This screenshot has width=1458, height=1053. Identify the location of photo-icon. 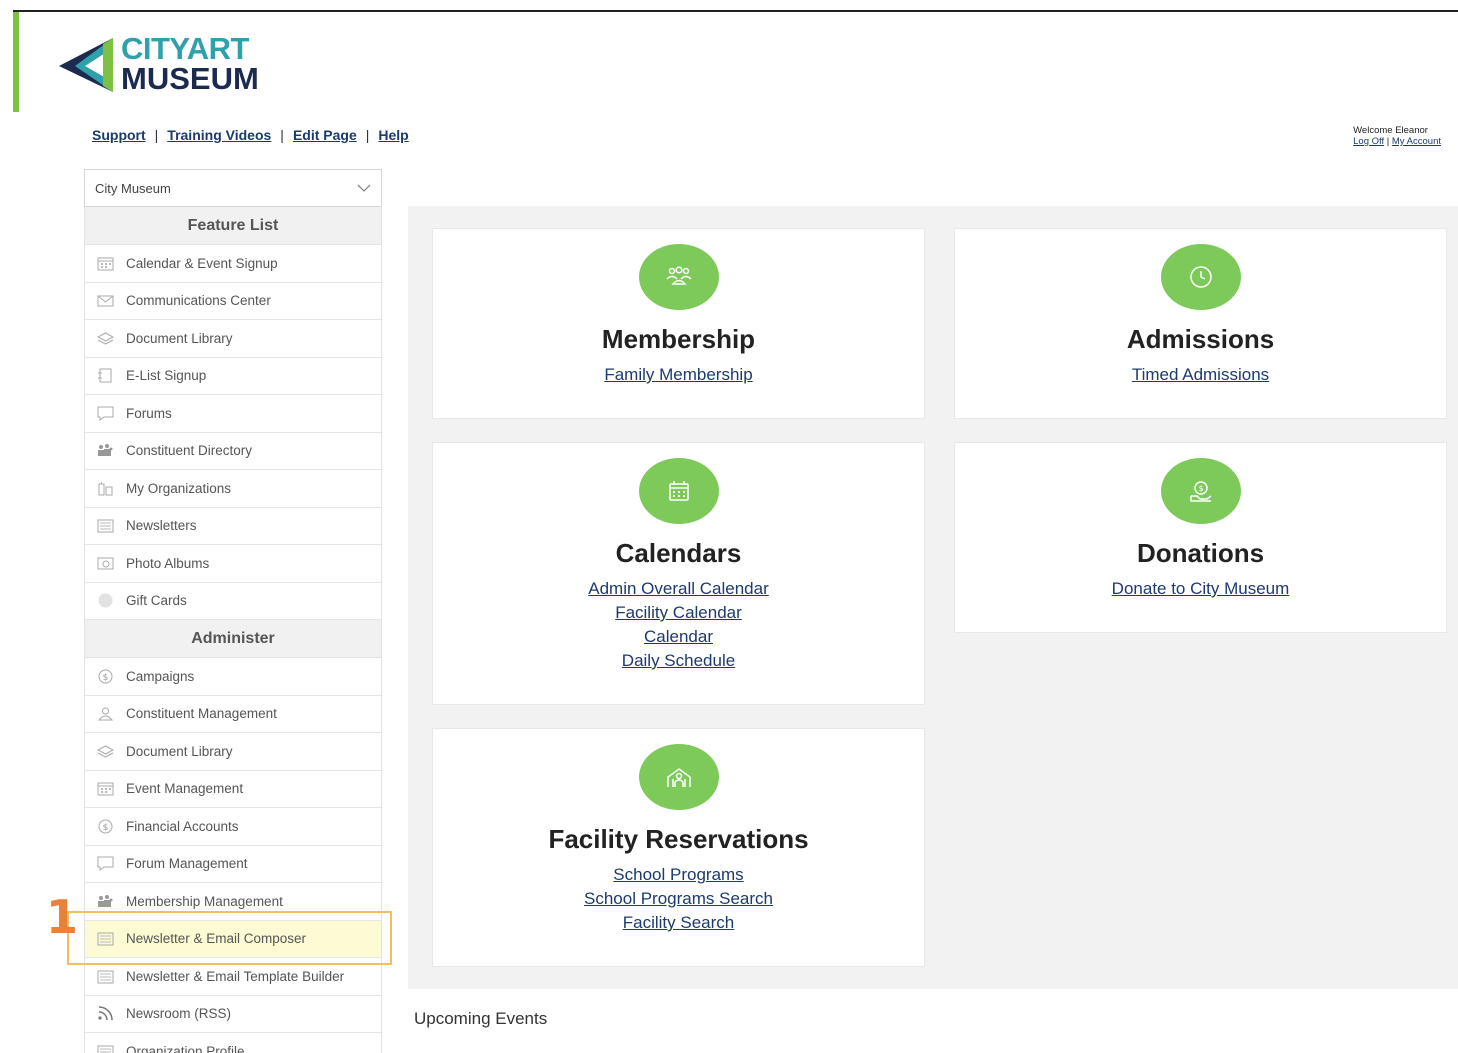
(105, 563).